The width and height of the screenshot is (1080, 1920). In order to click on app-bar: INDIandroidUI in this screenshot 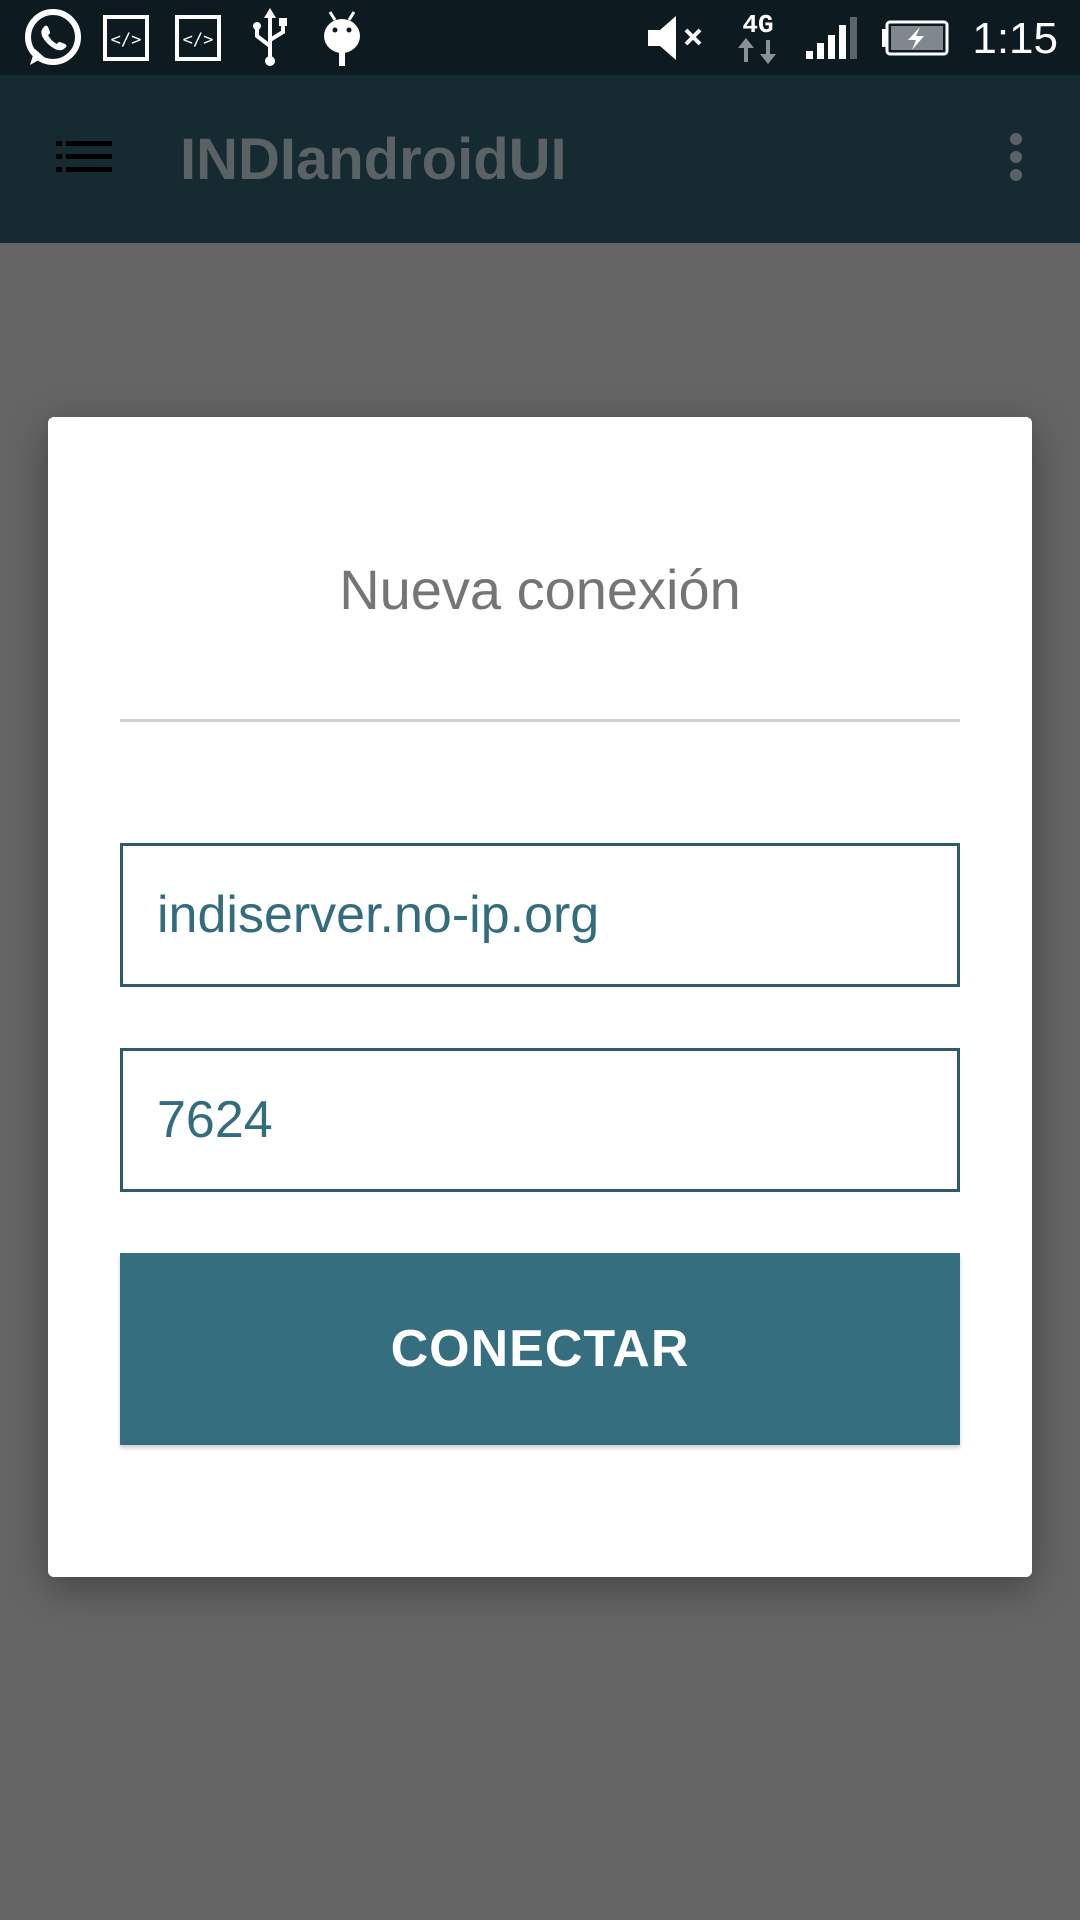, I will do `click(540, 159)`.